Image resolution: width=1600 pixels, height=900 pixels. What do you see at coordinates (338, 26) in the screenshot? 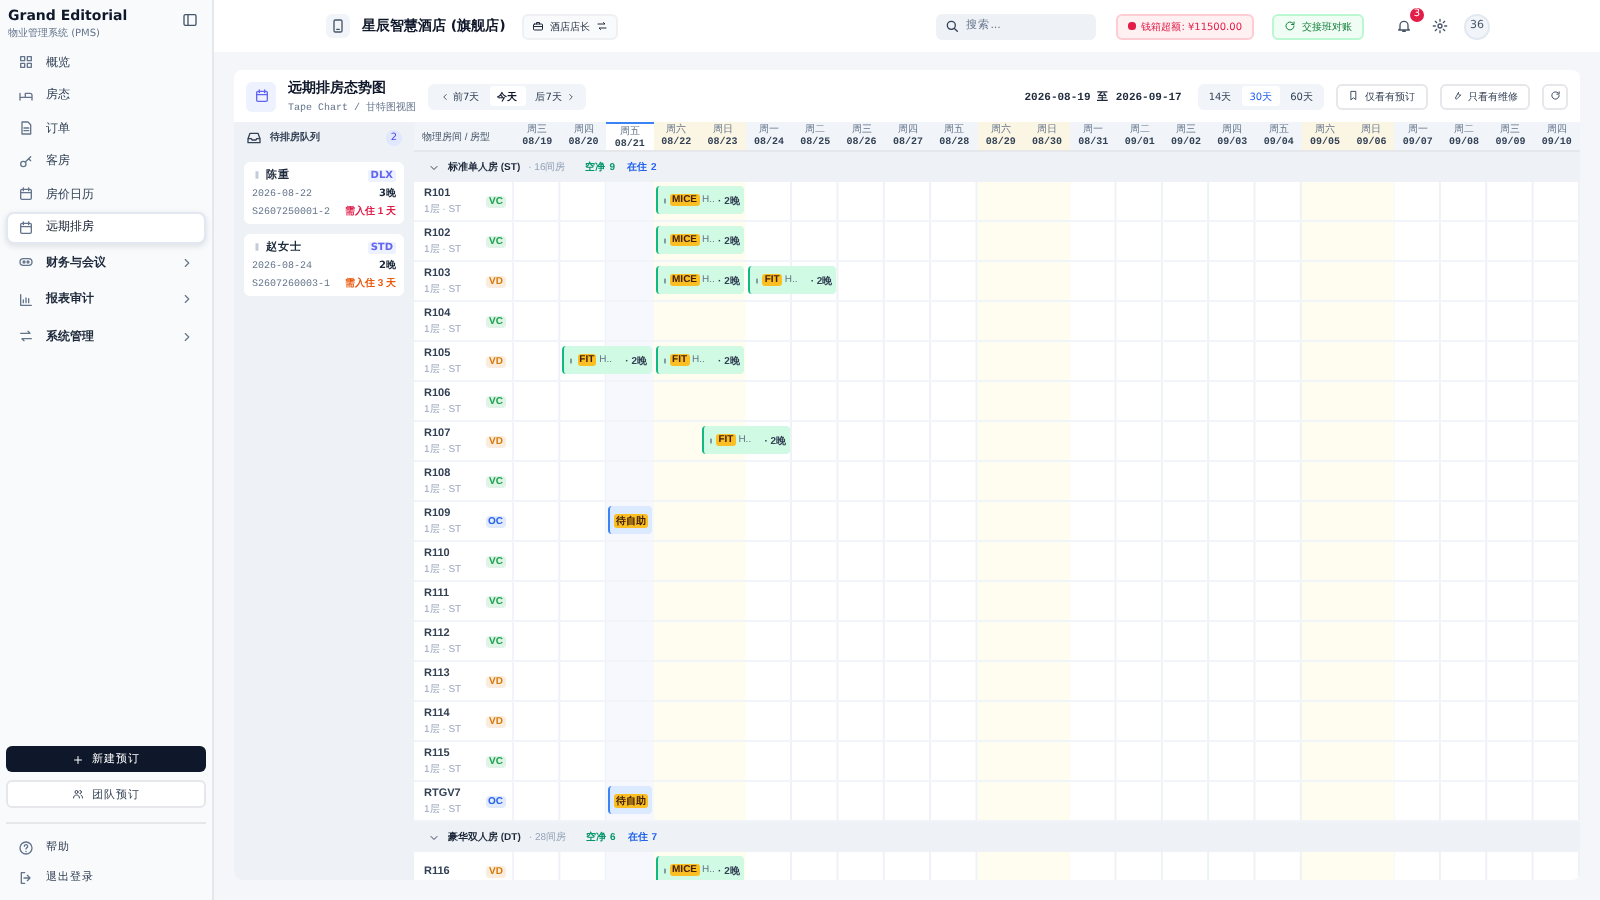
I see `phone-icon` at bounding box center [338, 26].